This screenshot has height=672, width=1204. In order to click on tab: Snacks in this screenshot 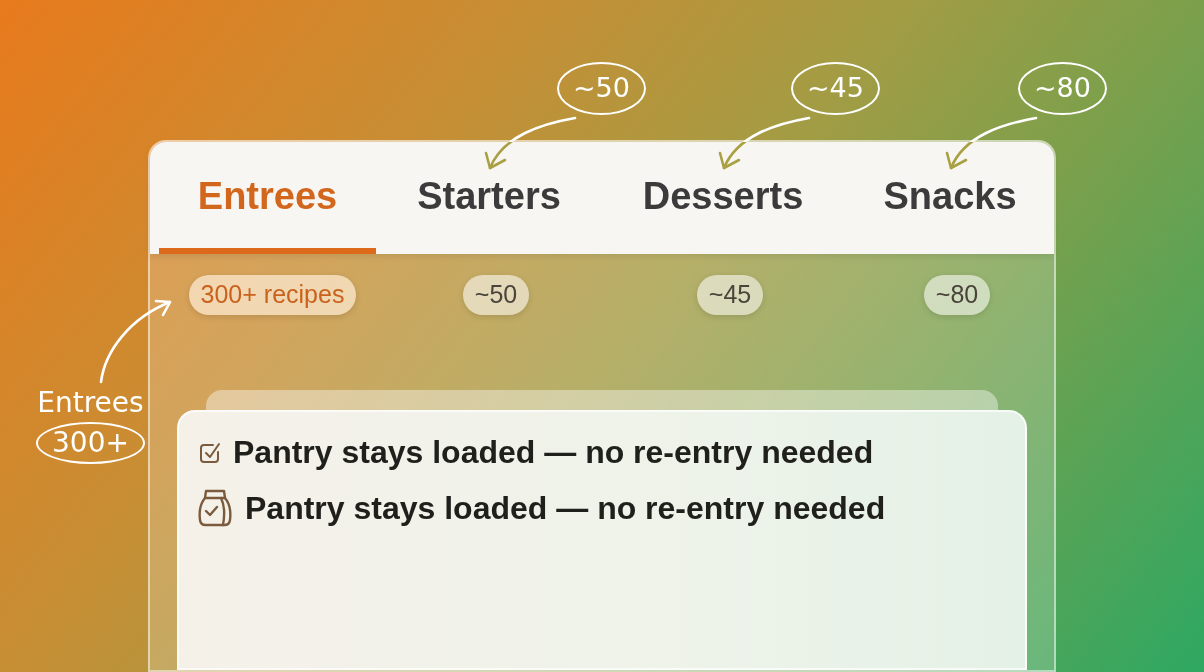, I will do `click(950, 198)`.